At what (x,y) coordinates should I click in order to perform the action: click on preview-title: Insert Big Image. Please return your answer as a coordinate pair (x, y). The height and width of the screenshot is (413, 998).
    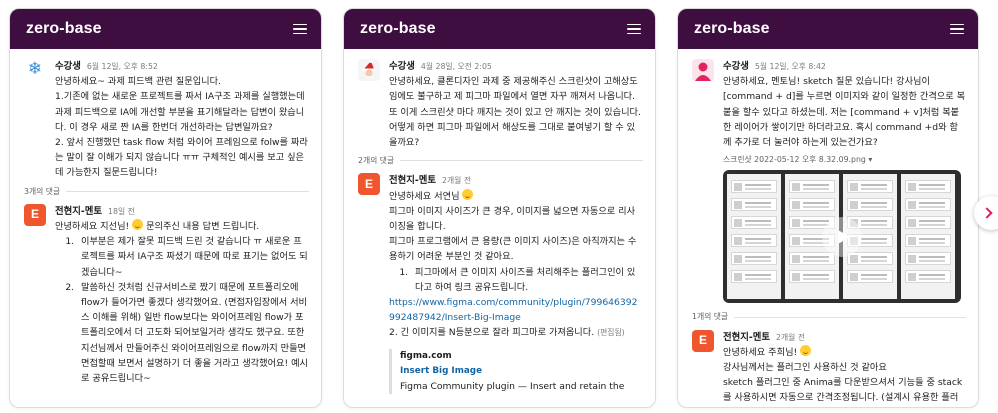
    Looking at the image, I should click on (521, 371).